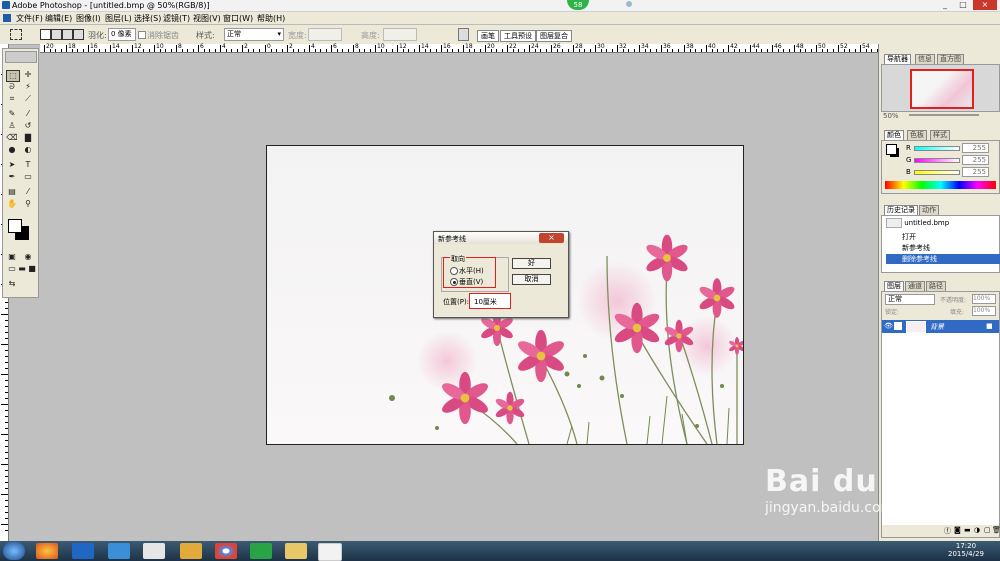 The width and height of the screenshot is (1000, 561). What do you see at coordinates (12, 257) in the screenshot?
I see `standard-mode-icon: ▣` at bounding box center [12, 257].